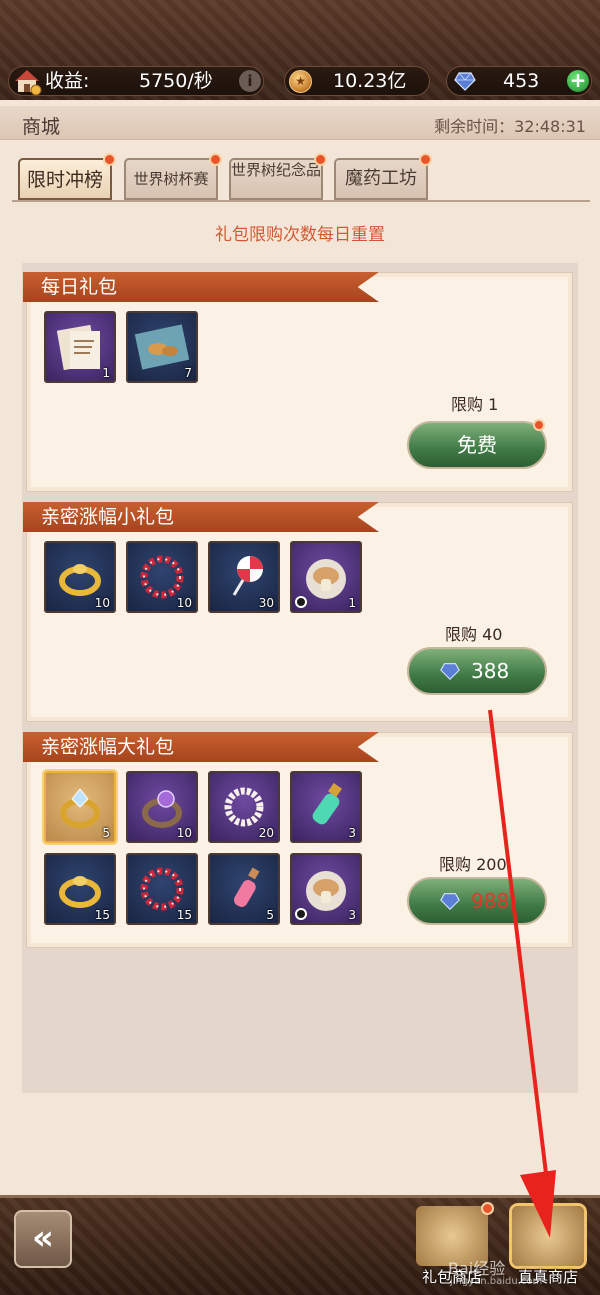 The height and width of the screenshot is (1295, 600). What do you see at coordinates (201, 287) in the screenshot?
I see `pack-title: 每日礼包` at bounding box center [201, 287].